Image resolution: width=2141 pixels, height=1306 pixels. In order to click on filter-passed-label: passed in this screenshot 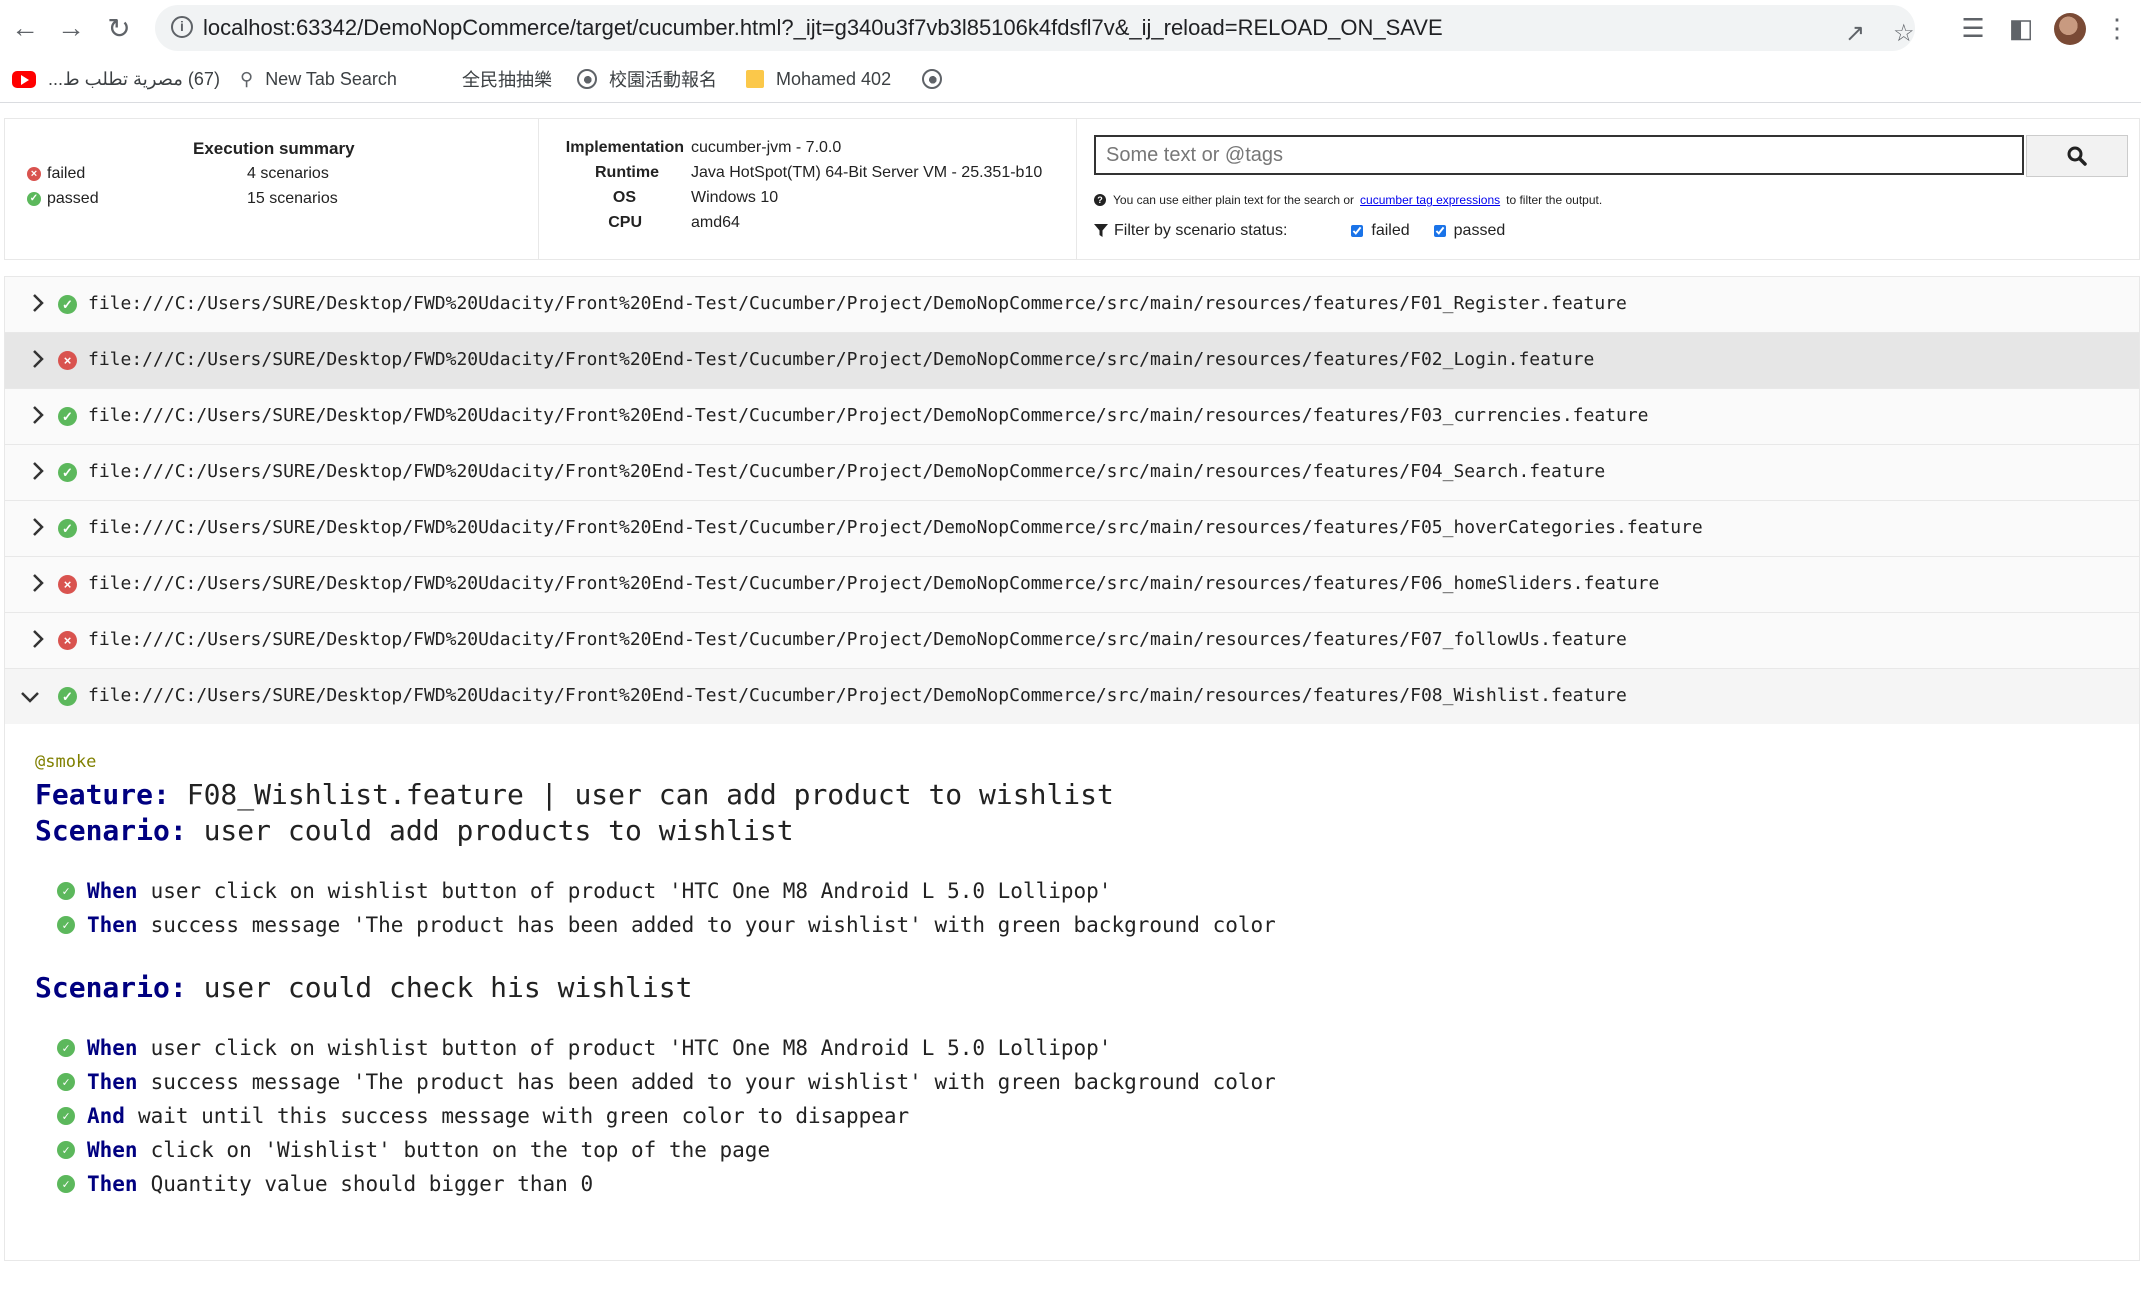, I will do `click(1479, 230)`.